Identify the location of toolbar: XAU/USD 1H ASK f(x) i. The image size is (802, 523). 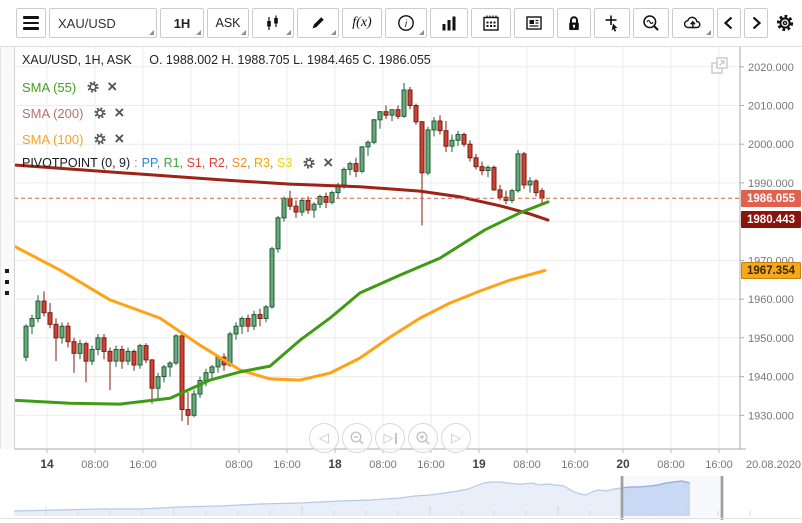
(407, 23).